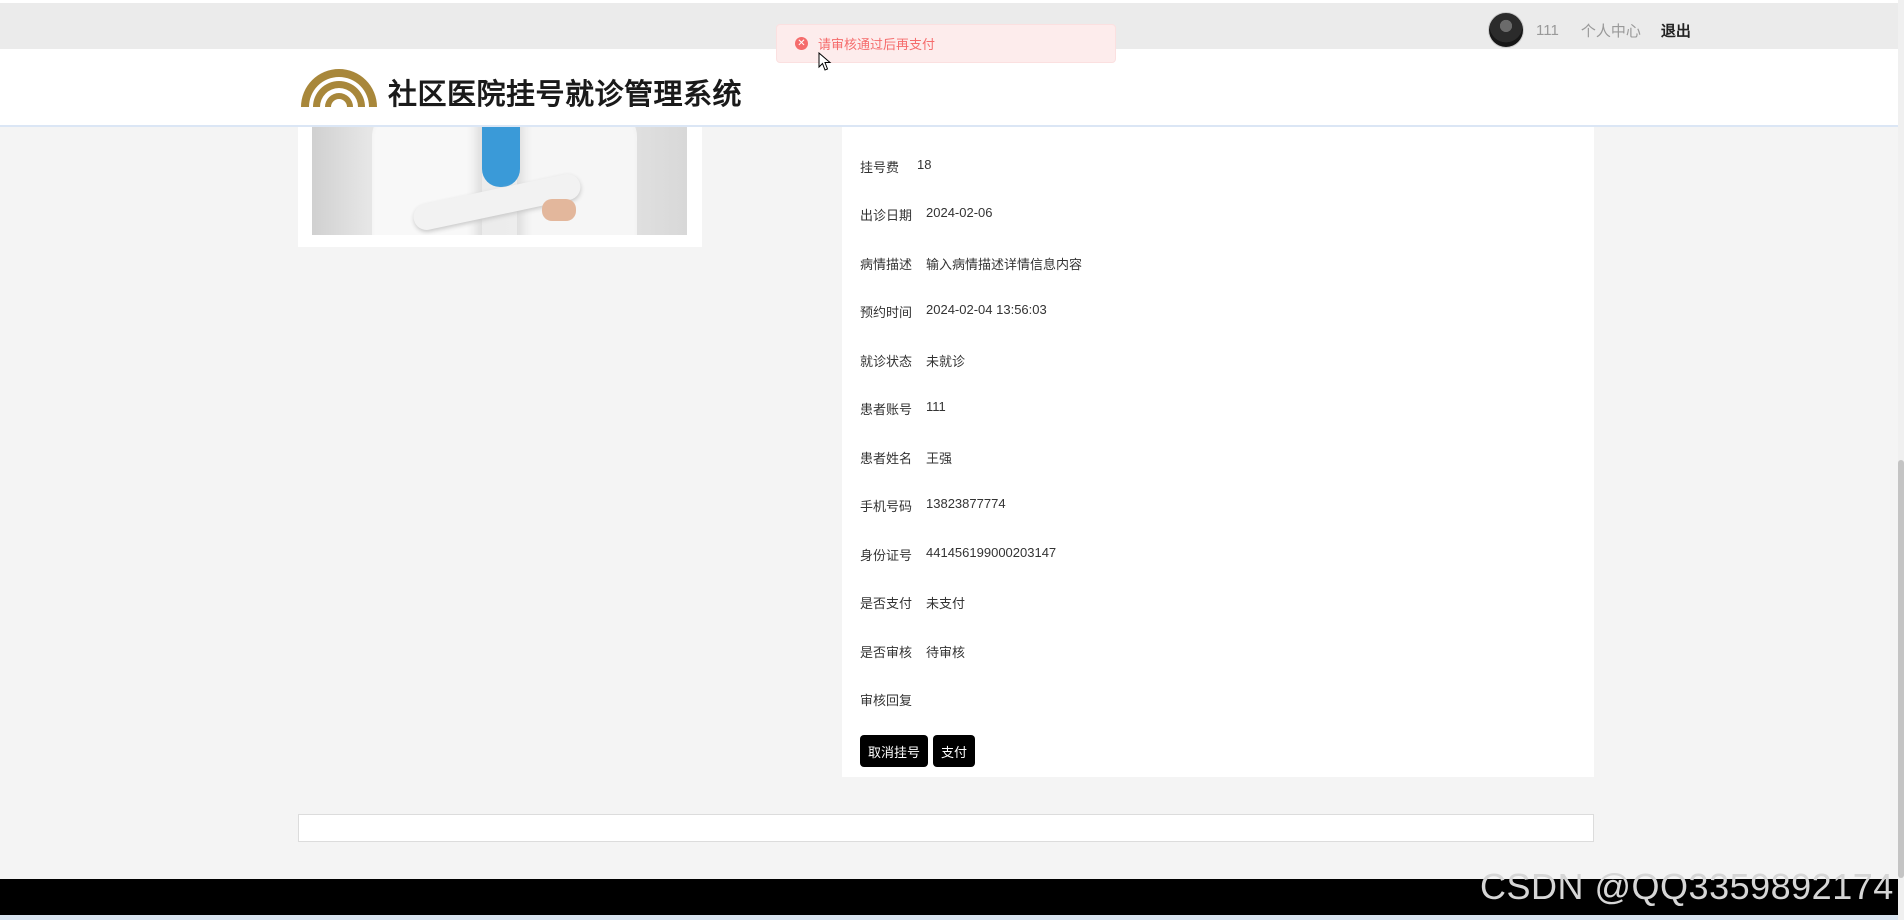  I want to click on field-label: 是否支付, so click(886, 603).